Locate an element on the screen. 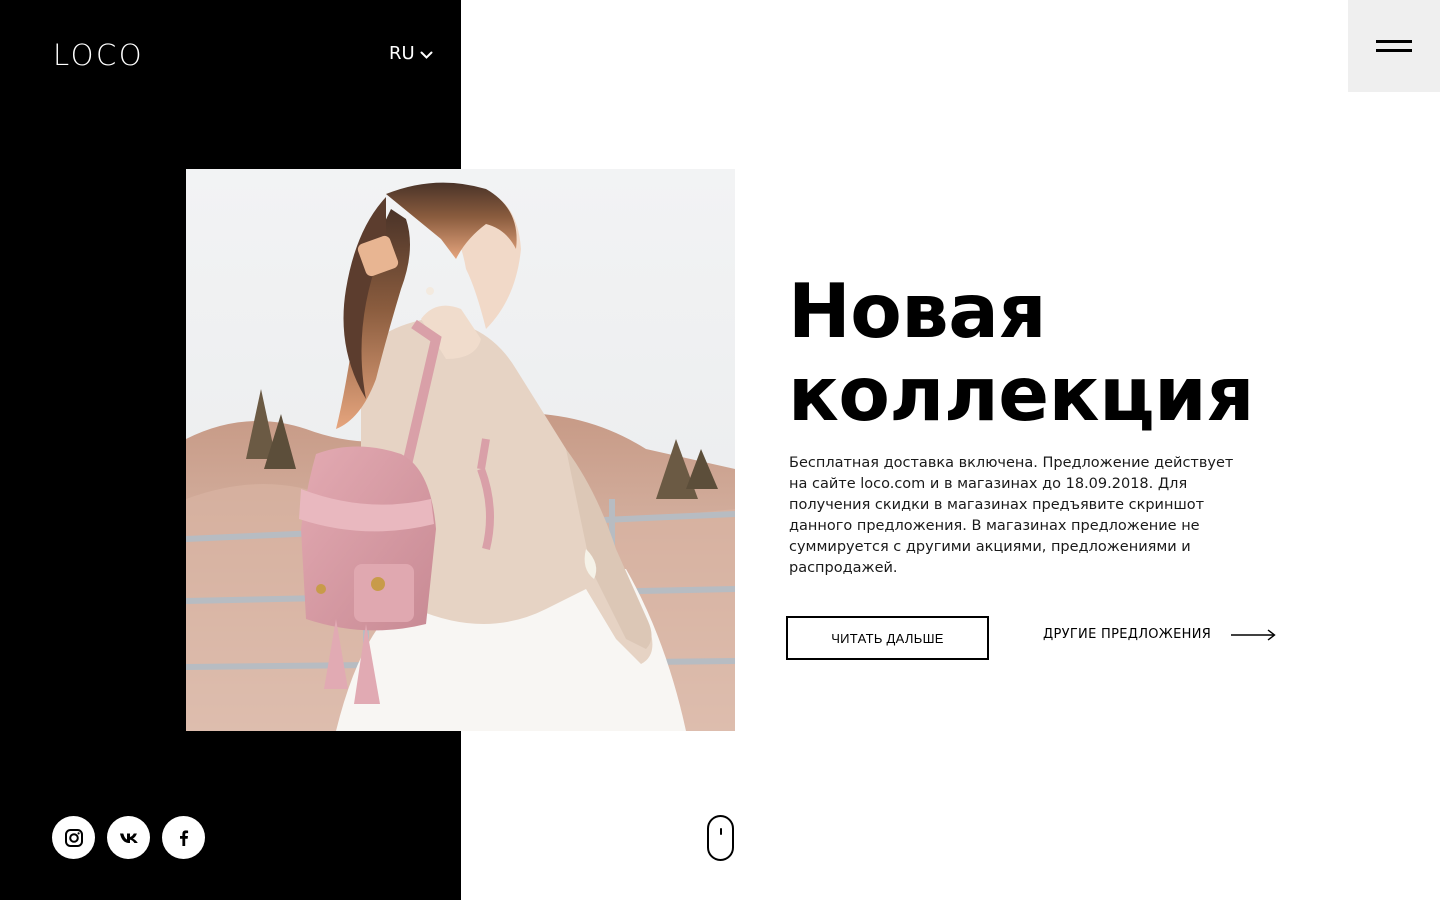 The height and width of the screenshot is (900, 1440). other-offers-link: ДРУГИЕ ПРЕДЛОЖЕНИЯ is located at coordinates (1159, 634).